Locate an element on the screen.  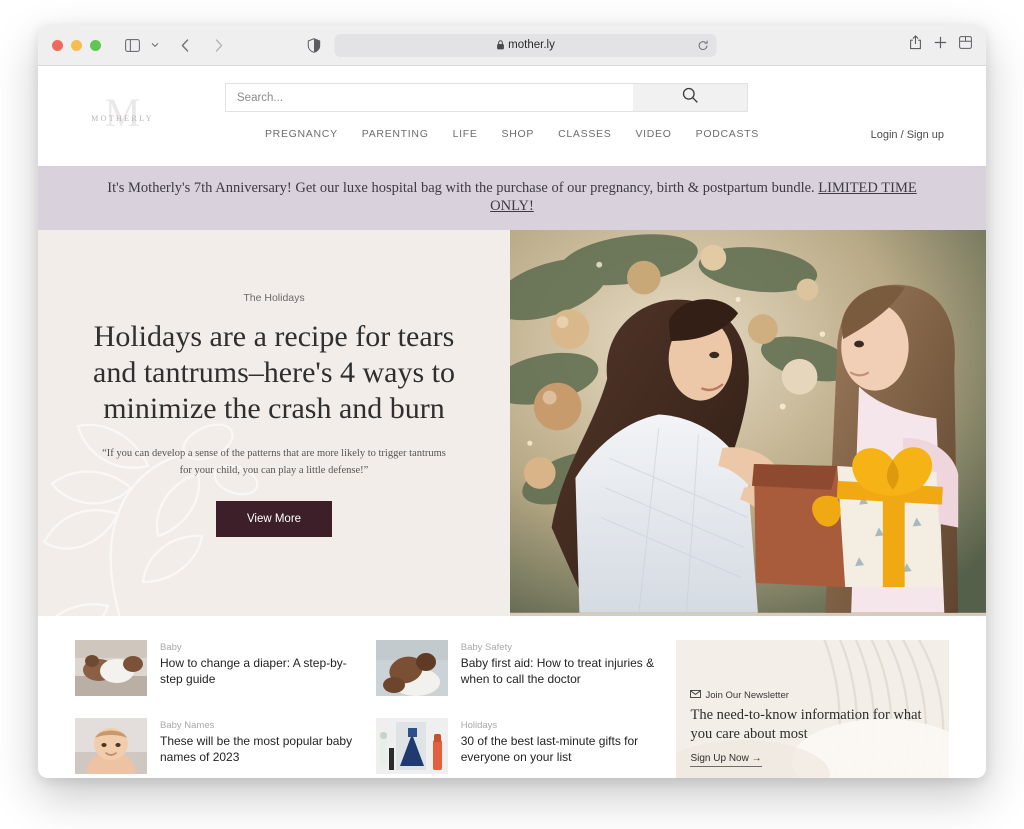
card-category: Holidays is located at coordinates (479, 726).